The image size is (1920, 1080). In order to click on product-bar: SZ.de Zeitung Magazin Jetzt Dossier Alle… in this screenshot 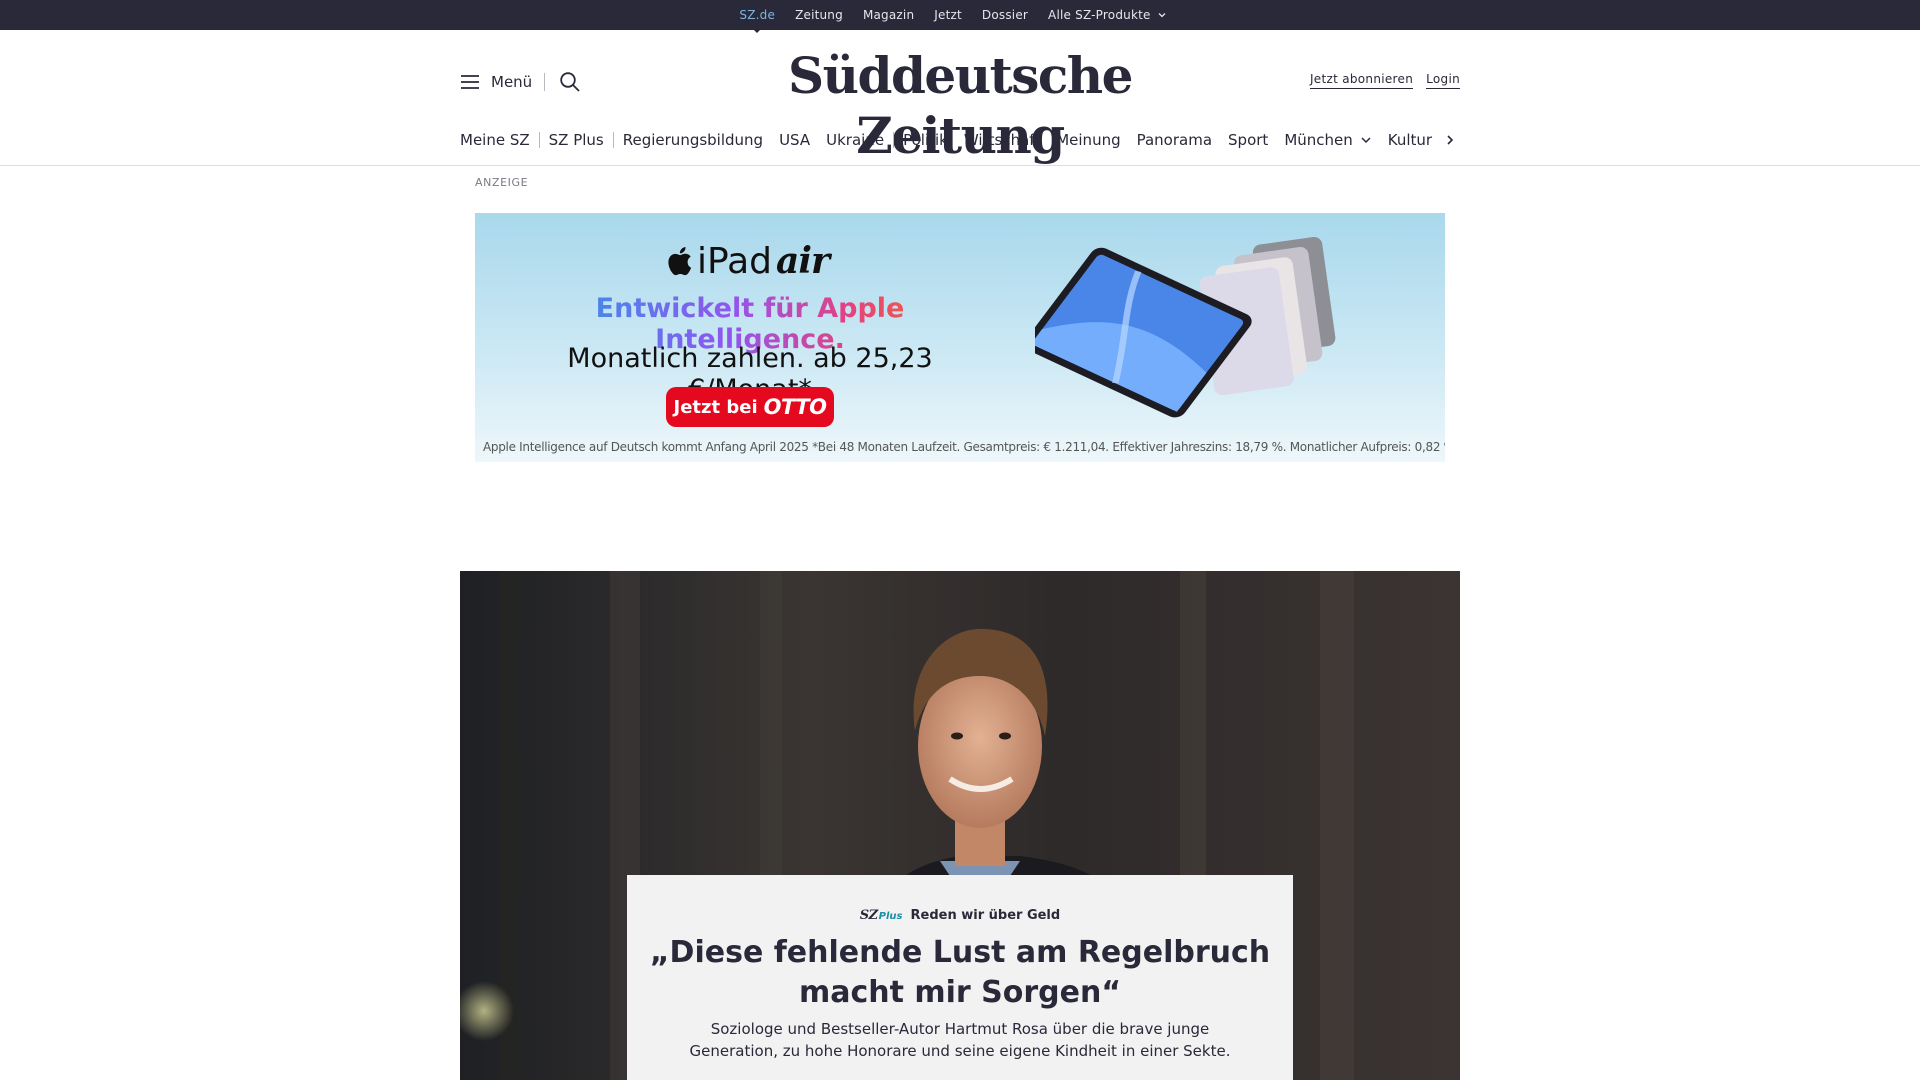, I will do `click(960, 15)`.